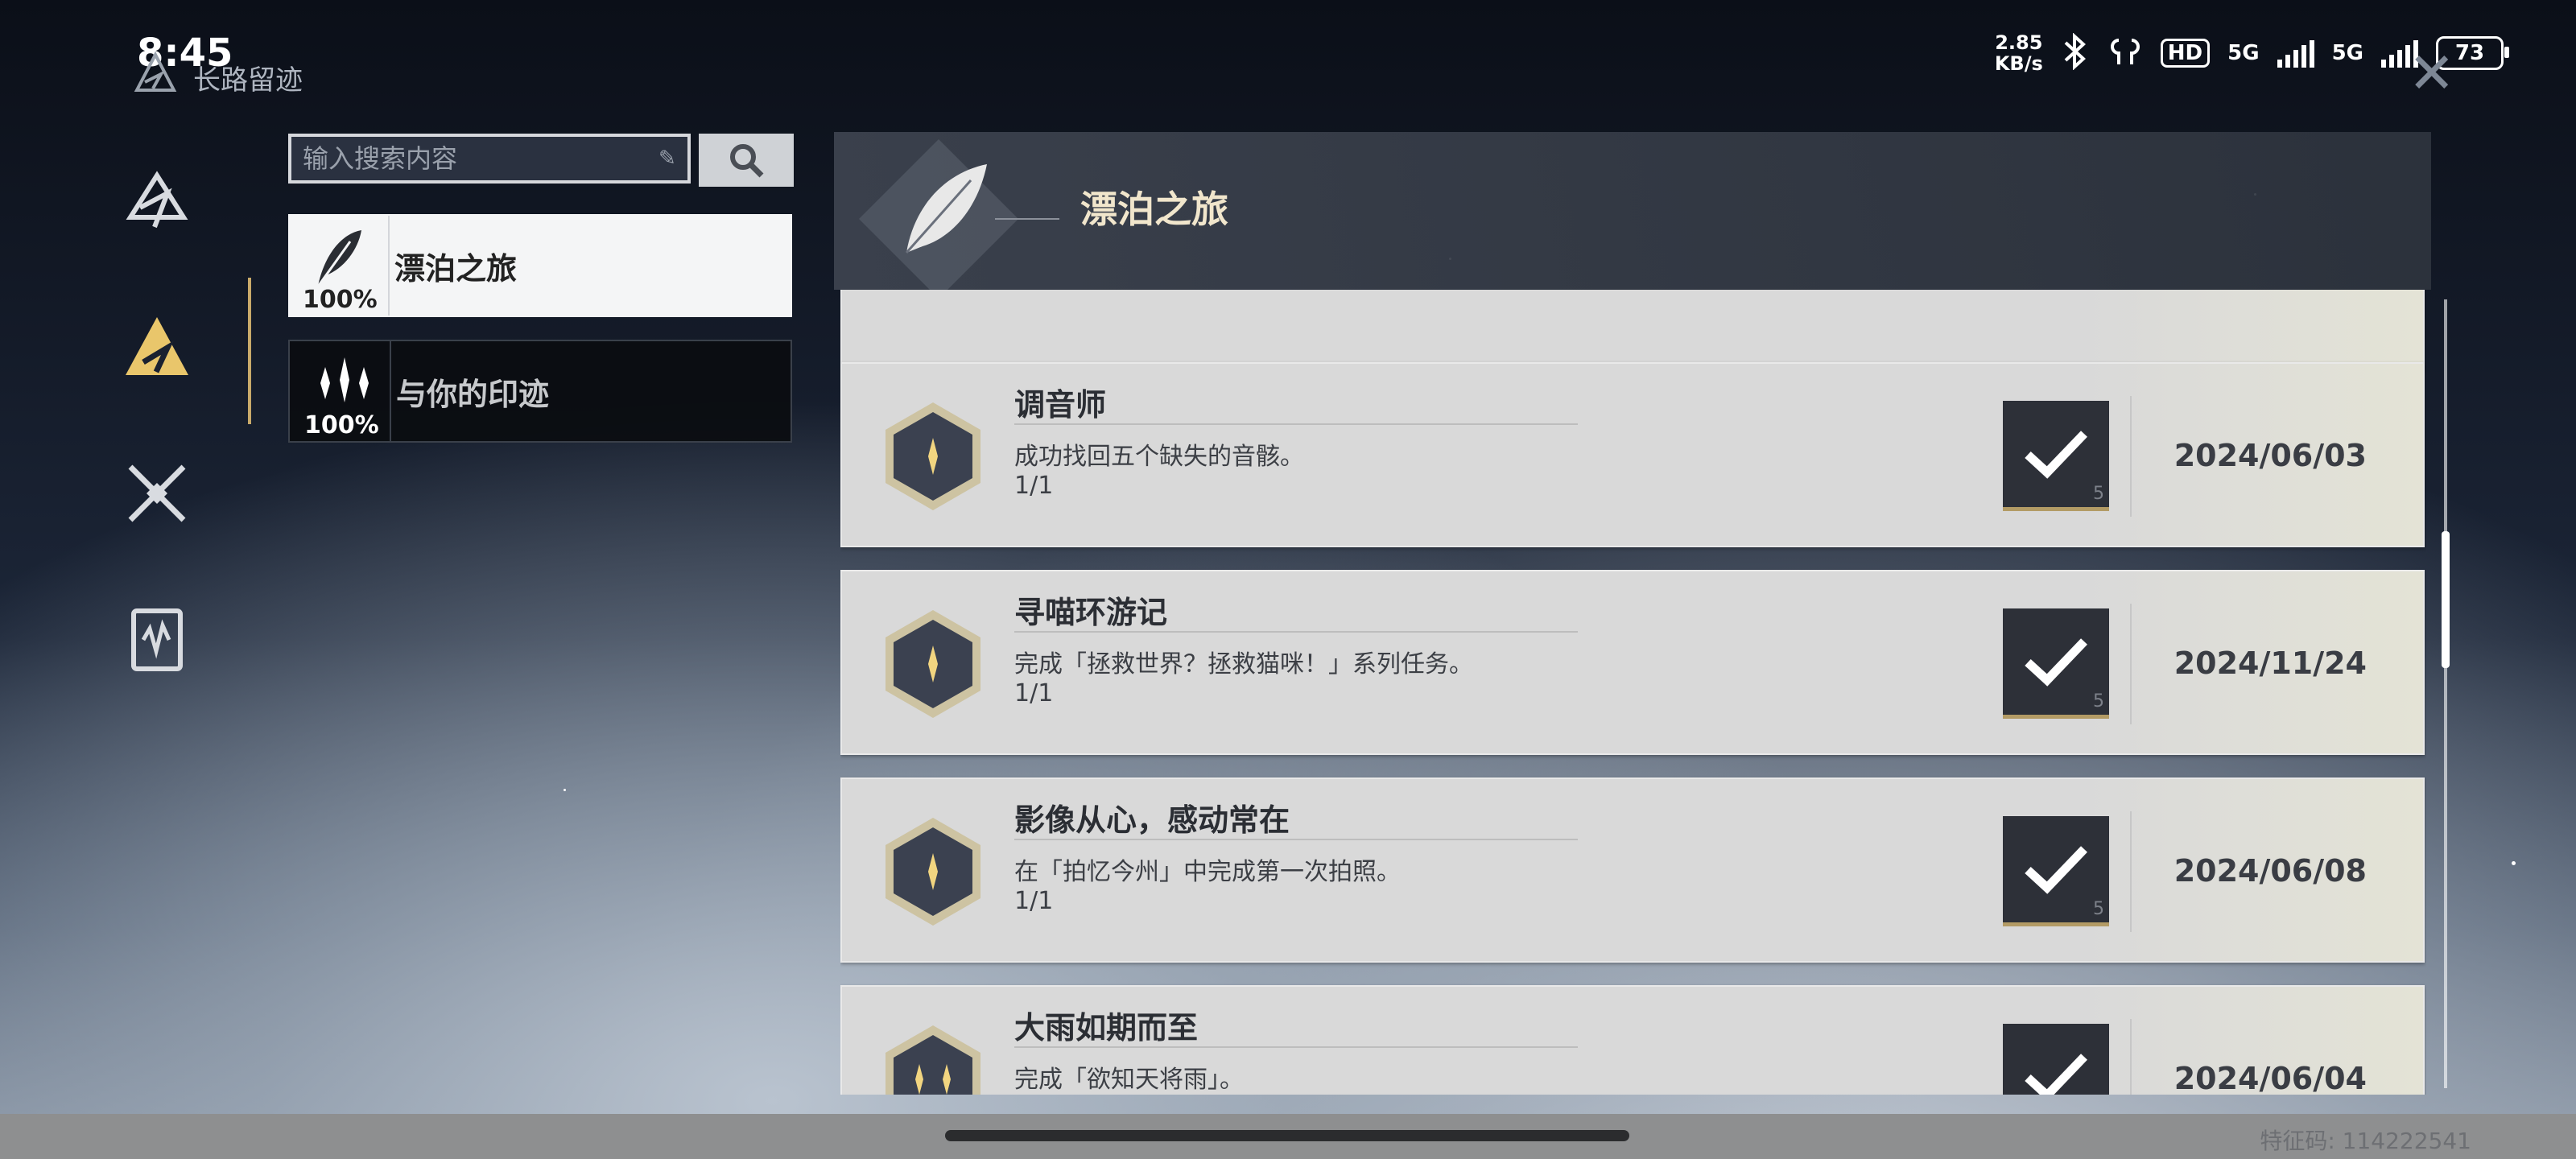 Image resolution: width=2576 pixels, height=1159 pixels. I want to click on search-icon, so click(747, 161).